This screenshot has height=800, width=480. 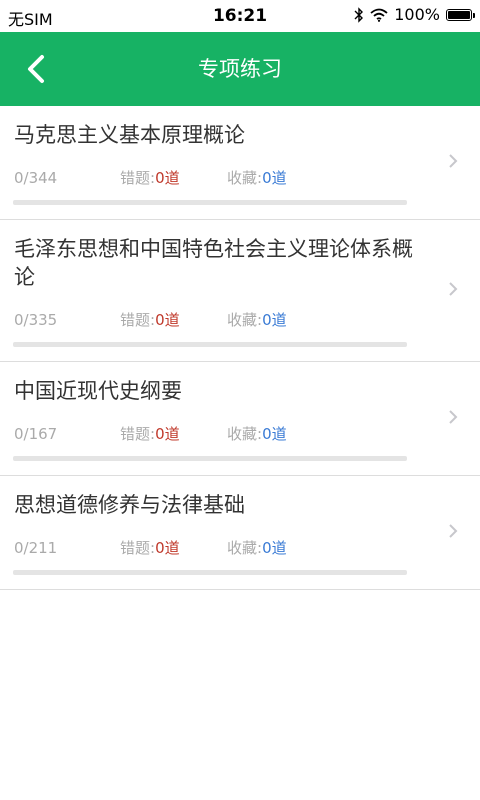 What do you see at coordinates (36, 320) in the screenshot?
I see `progress-count: 0/335` at bounding box center [36, 320].